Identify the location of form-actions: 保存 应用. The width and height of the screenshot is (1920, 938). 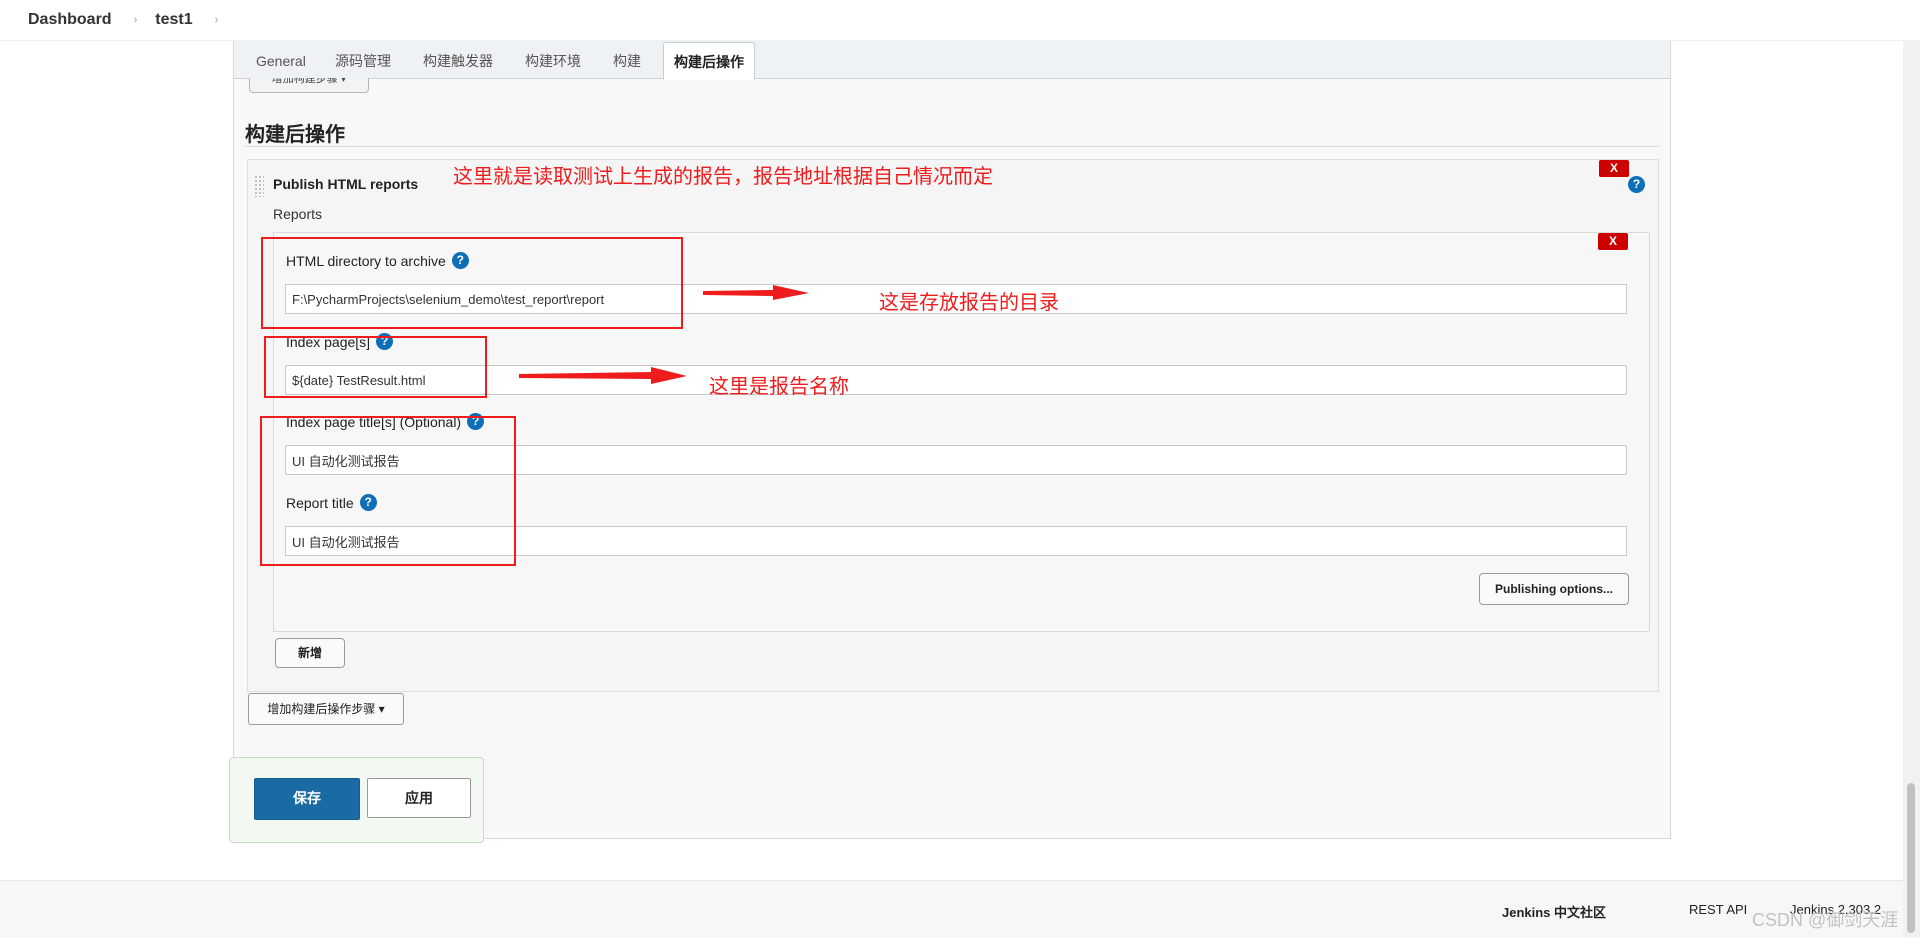
(356, 800).